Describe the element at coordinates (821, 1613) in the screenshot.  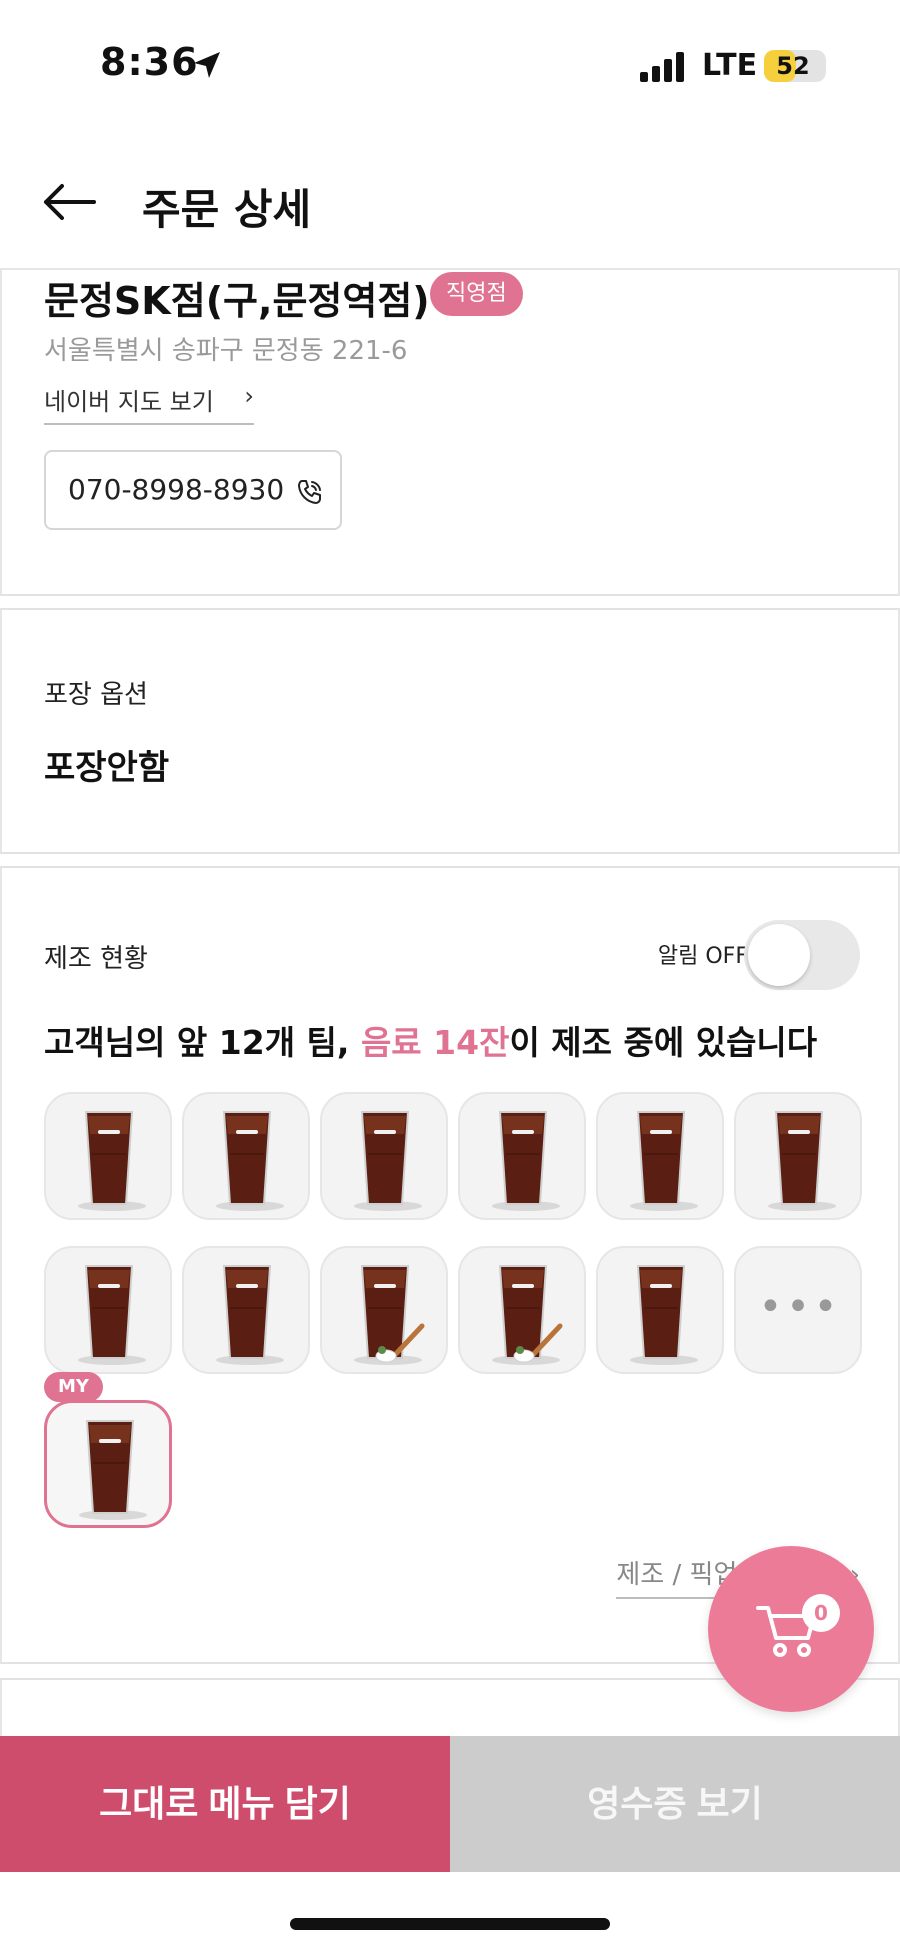
I see `cart-count-badge: 0` at that location.